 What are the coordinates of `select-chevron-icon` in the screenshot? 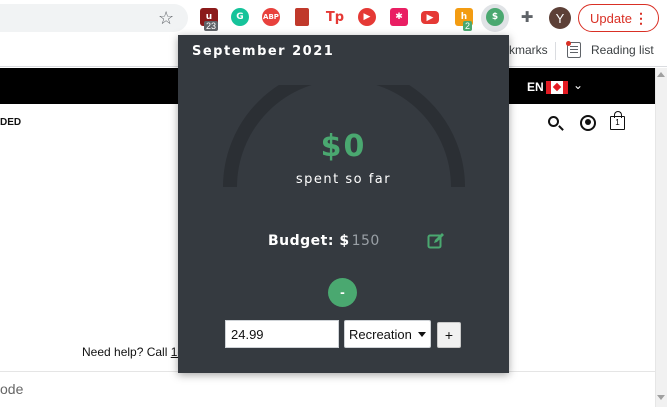 It's located at (422, 334).